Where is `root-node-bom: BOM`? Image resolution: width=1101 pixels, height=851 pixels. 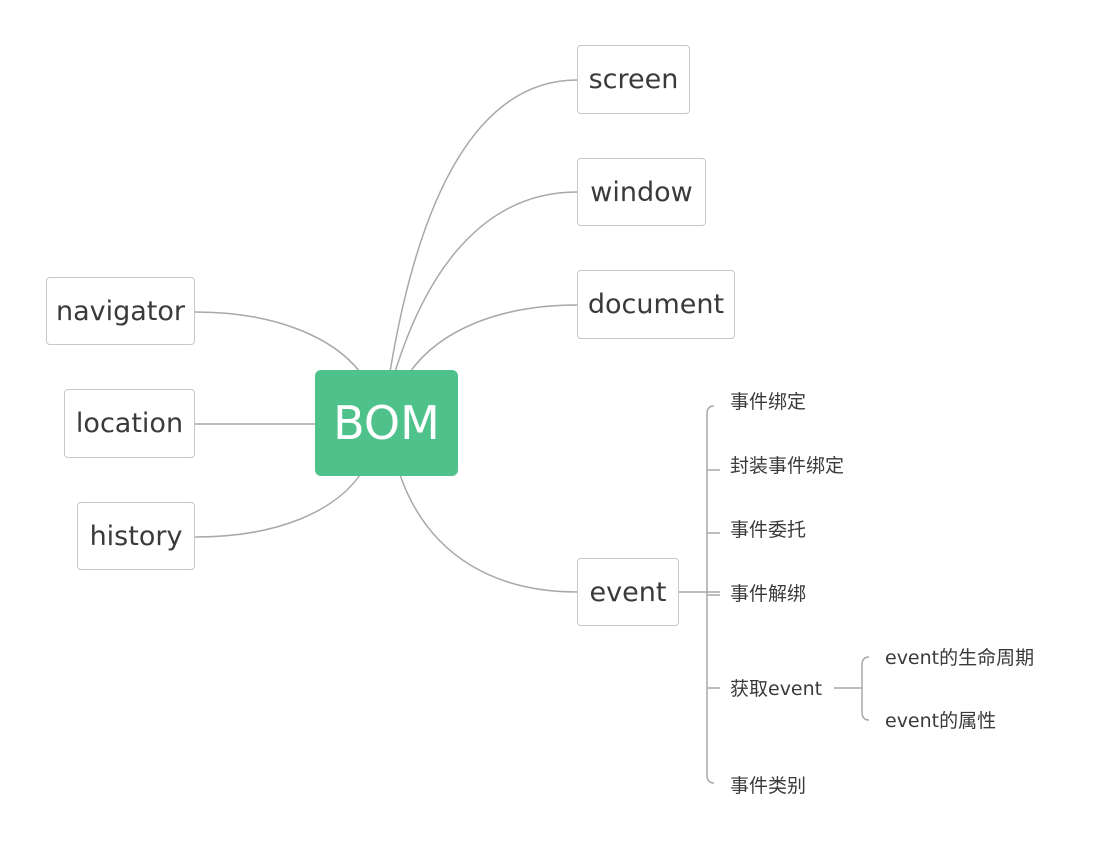 root-node-bom: BOM is located at coordinates (386, 423).